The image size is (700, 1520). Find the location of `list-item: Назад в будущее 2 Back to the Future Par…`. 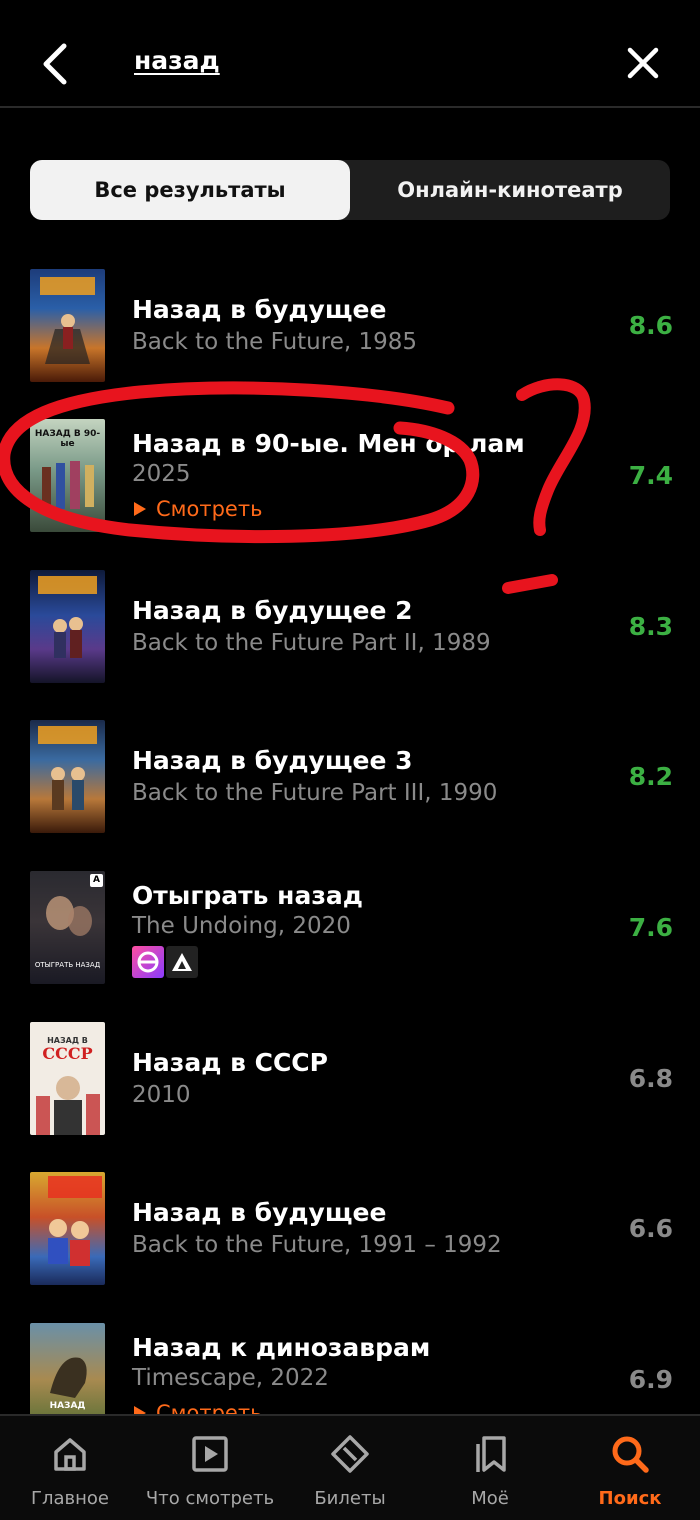

list-item: Назад в будущее 2 Back to the Future Par… is located at coordinates (350, 635).